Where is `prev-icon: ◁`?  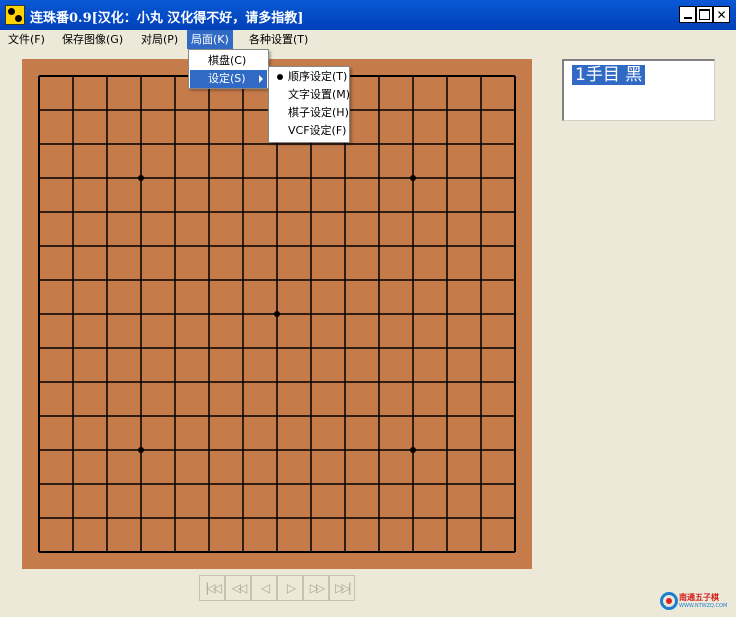
prev-icon: ◁ is located at coordinates (265, 588).